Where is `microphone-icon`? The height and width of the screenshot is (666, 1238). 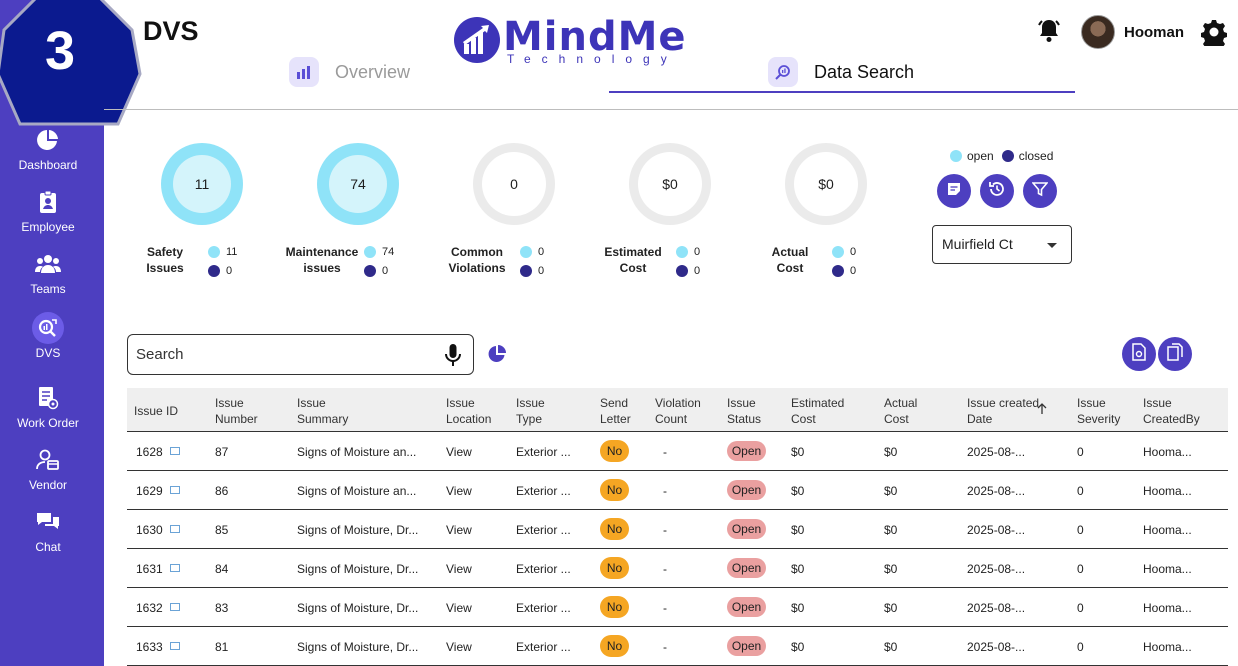
microphone-icon is located at coordinates (453, 357).